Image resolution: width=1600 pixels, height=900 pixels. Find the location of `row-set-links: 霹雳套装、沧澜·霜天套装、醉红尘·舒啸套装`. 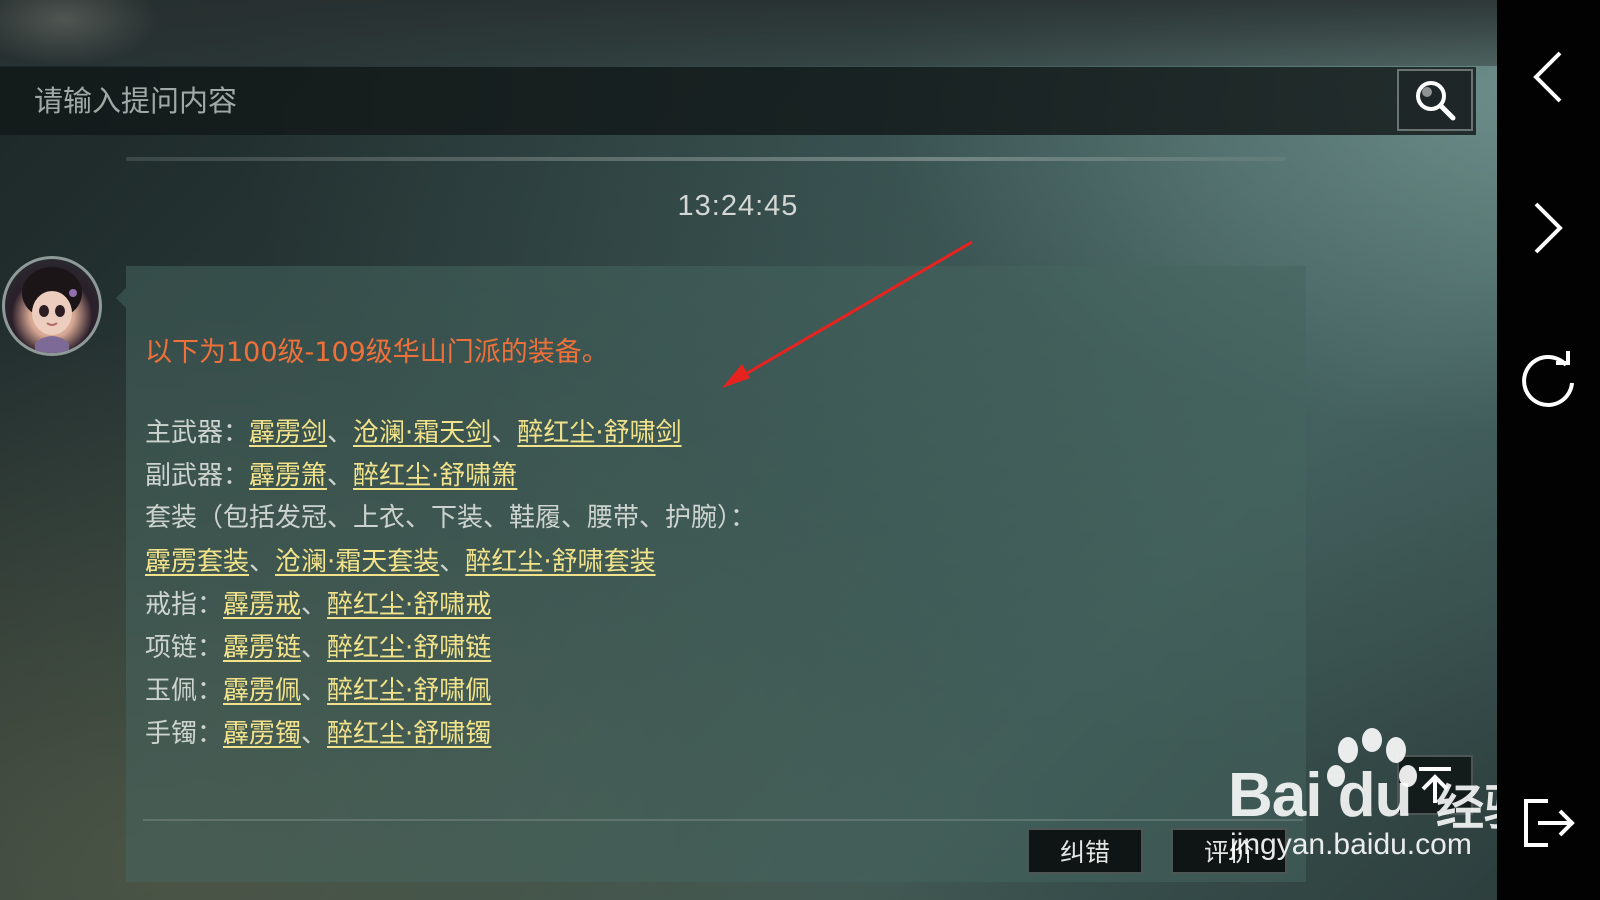

row-set-links: 霹雳套装、沧澜·霜天套装、醉红尘·舒啸套装 is located at coordinates (400, 559).